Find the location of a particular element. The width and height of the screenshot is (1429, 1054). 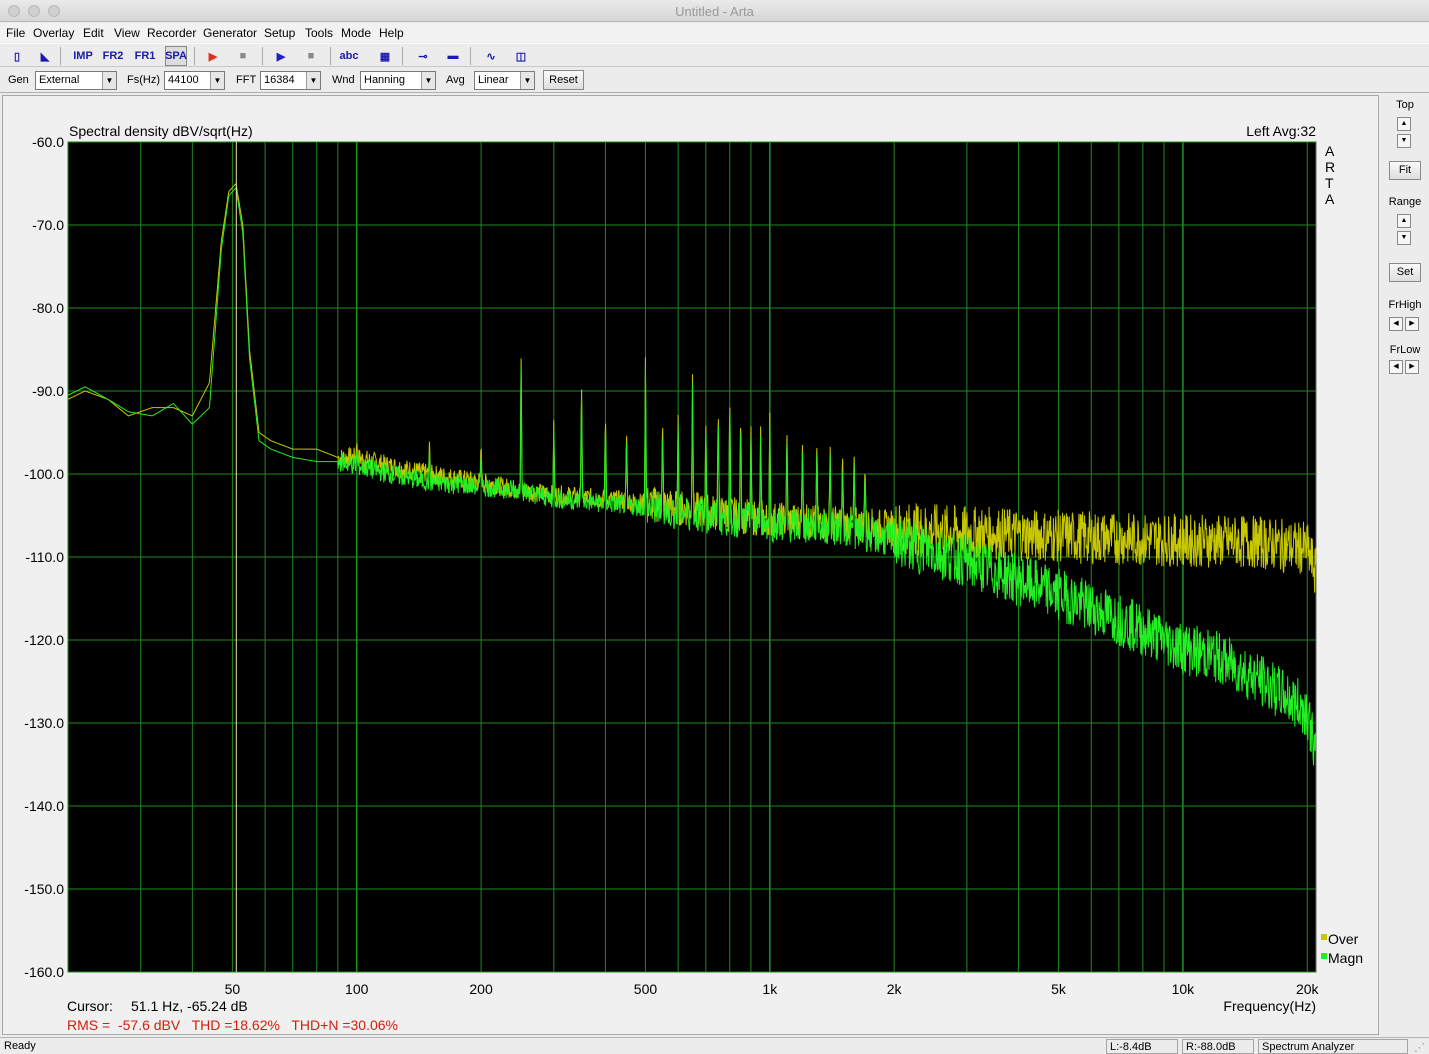

menu-recorder: Recorder is located at coordinates (171, 33).